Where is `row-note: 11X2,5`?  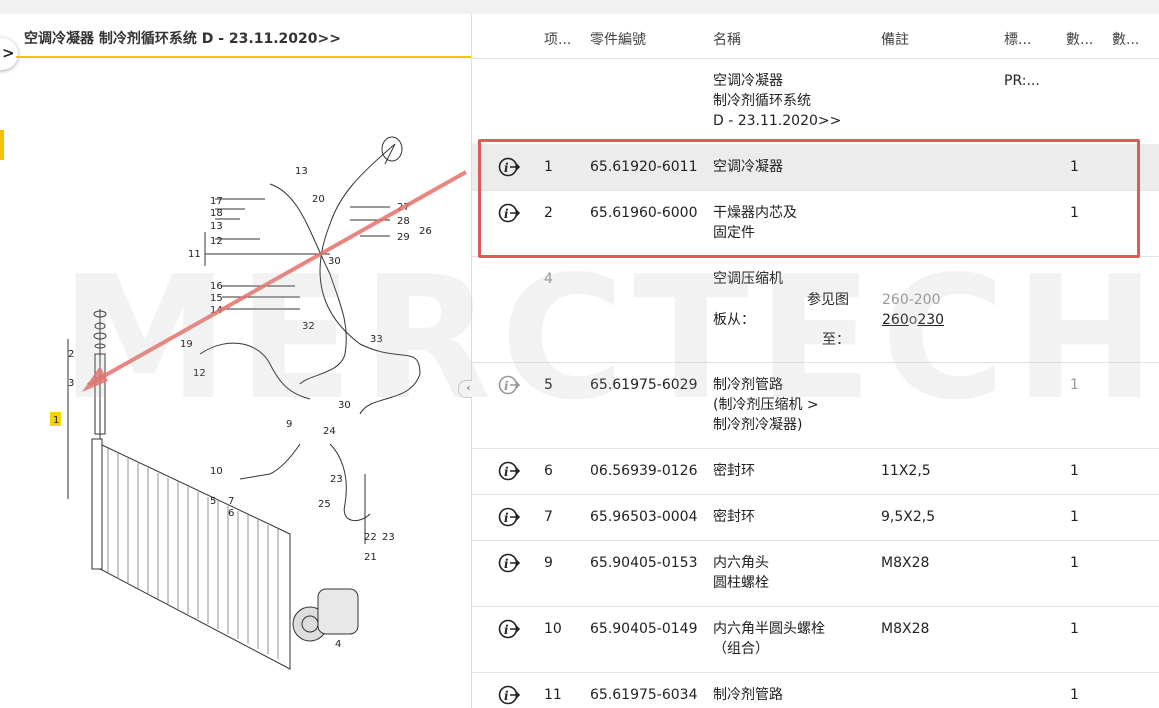
row-note: 11X2,5 is located at coordinates (906, 471).